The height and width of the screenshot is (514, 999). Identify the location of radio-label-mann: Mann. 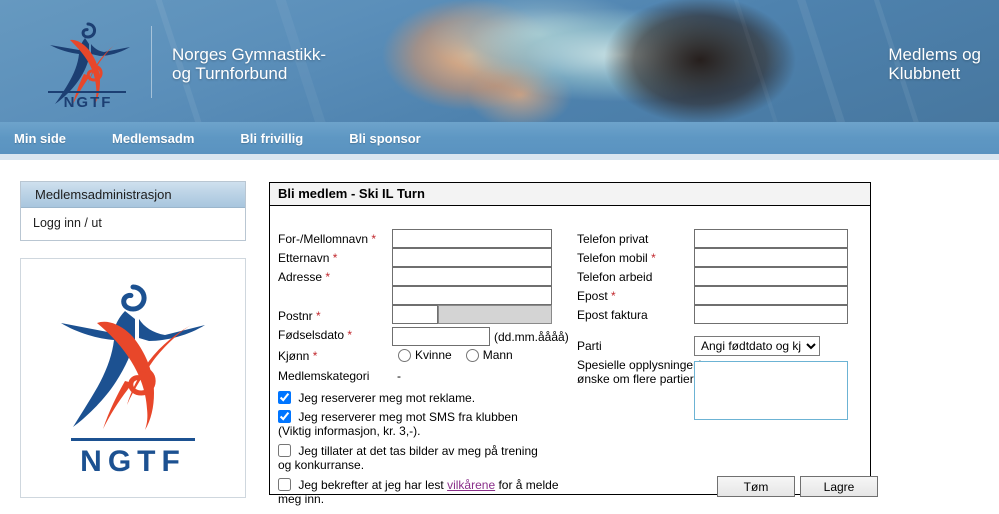
(497, 355).